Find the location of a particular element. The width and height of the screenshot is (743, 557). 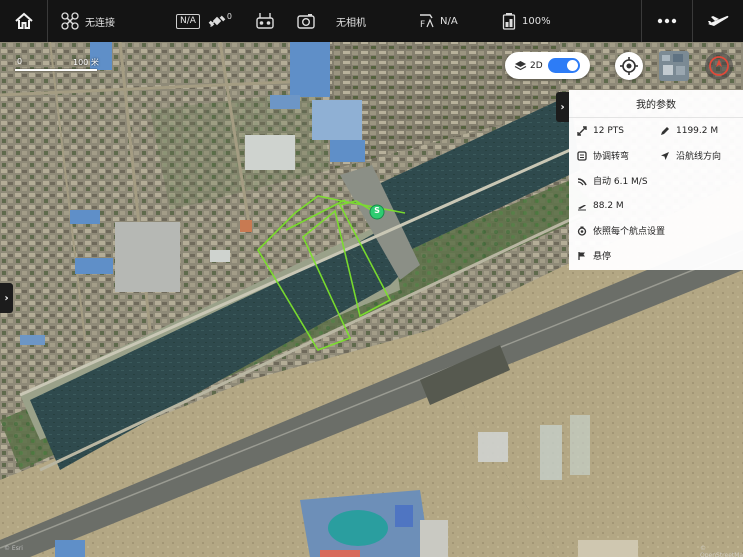

waypoint-count: 12 PTS is located at coordinates (618, 131).